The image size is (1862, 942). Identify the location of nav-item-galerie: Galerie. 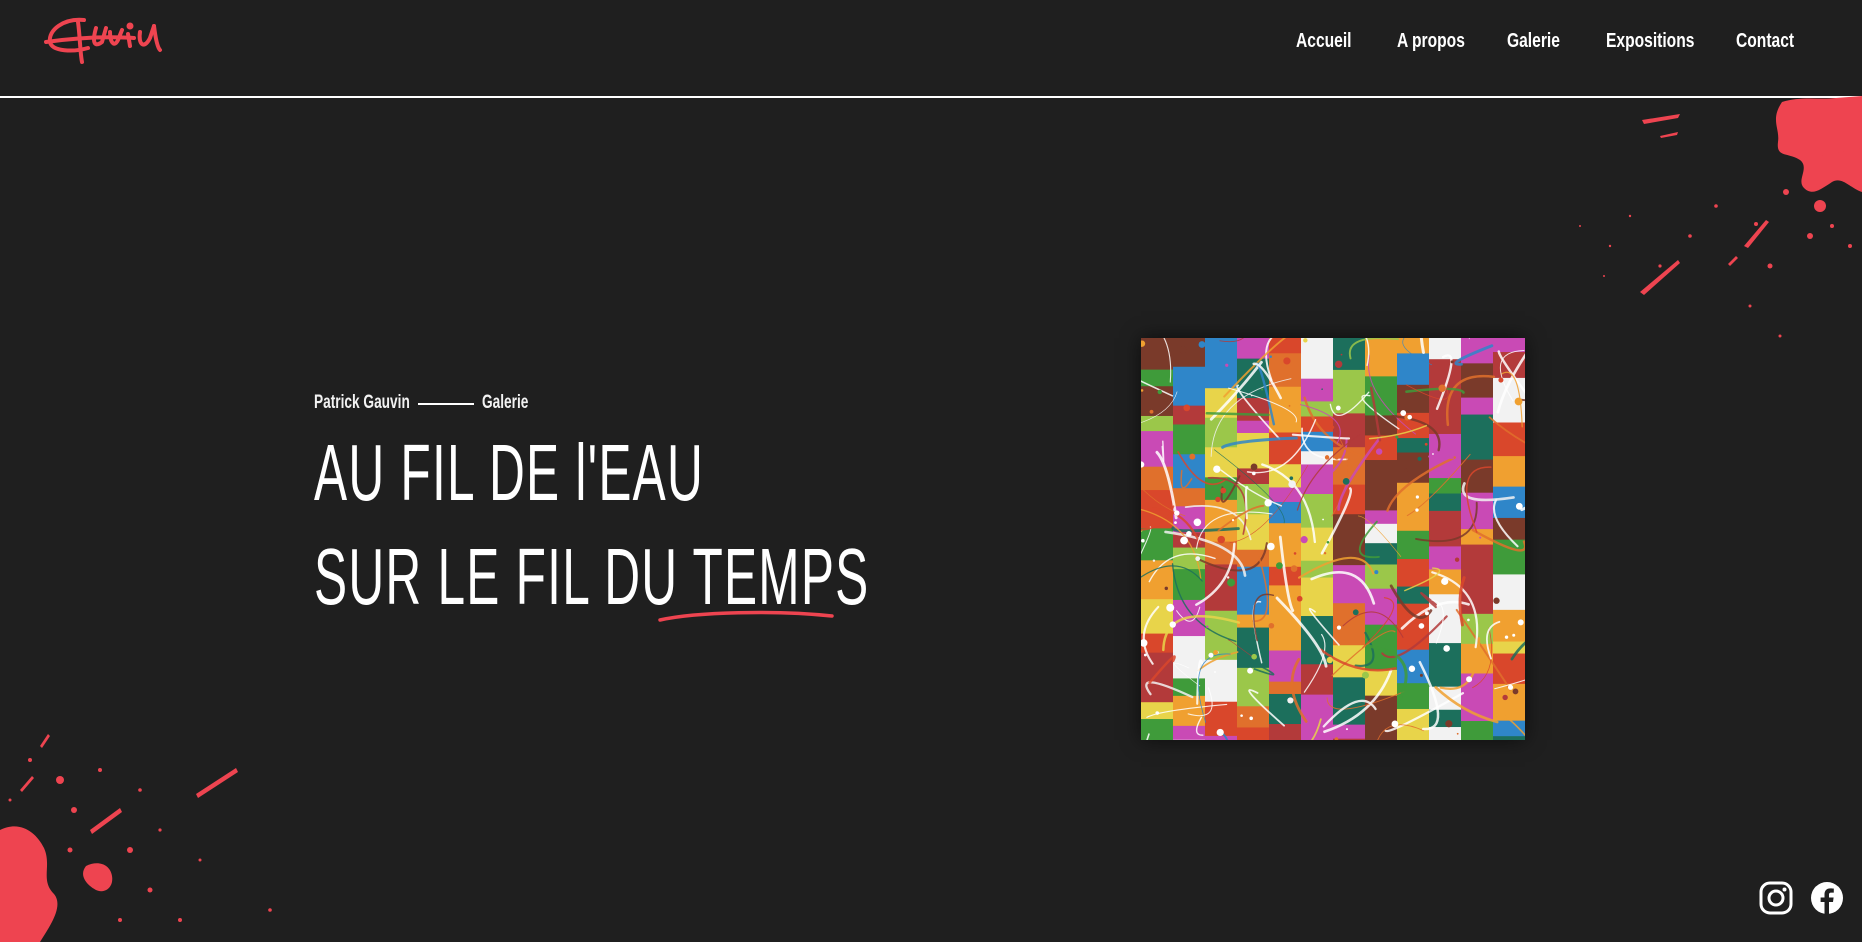
(1533, 41).